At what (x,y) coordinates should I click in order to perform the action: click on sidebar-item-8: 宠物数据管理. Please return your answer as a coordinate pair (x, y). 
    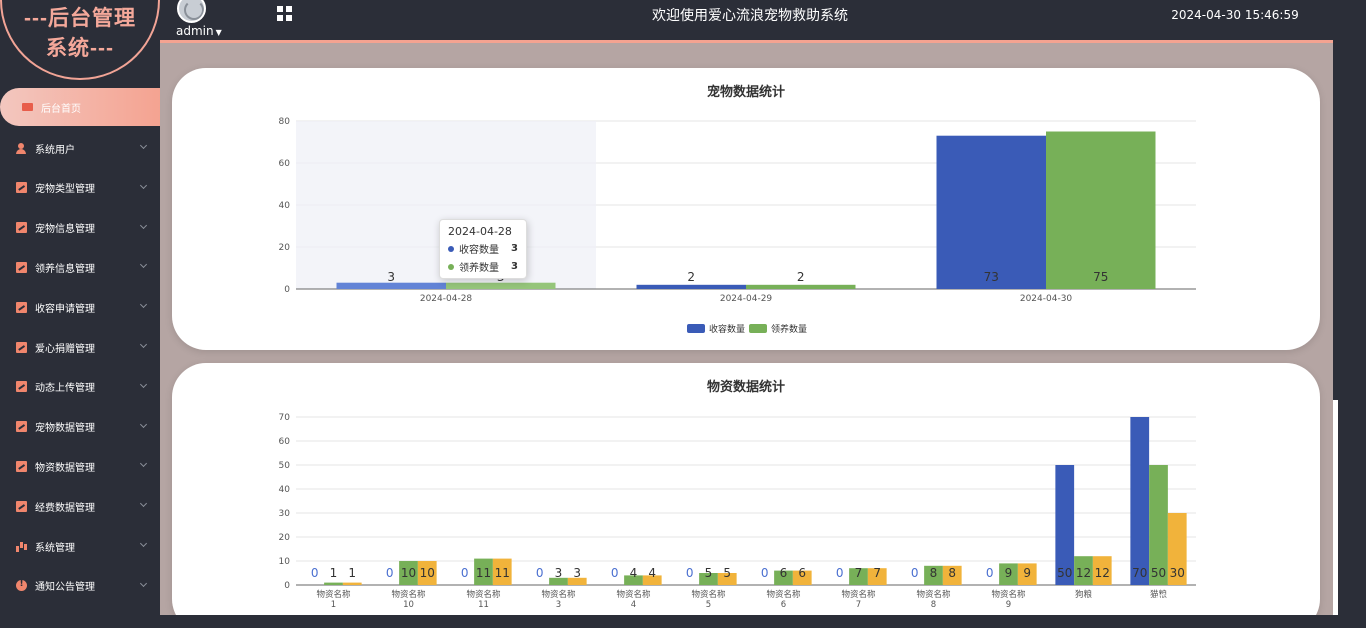
    Looking at the image, I should click on (80, 427).